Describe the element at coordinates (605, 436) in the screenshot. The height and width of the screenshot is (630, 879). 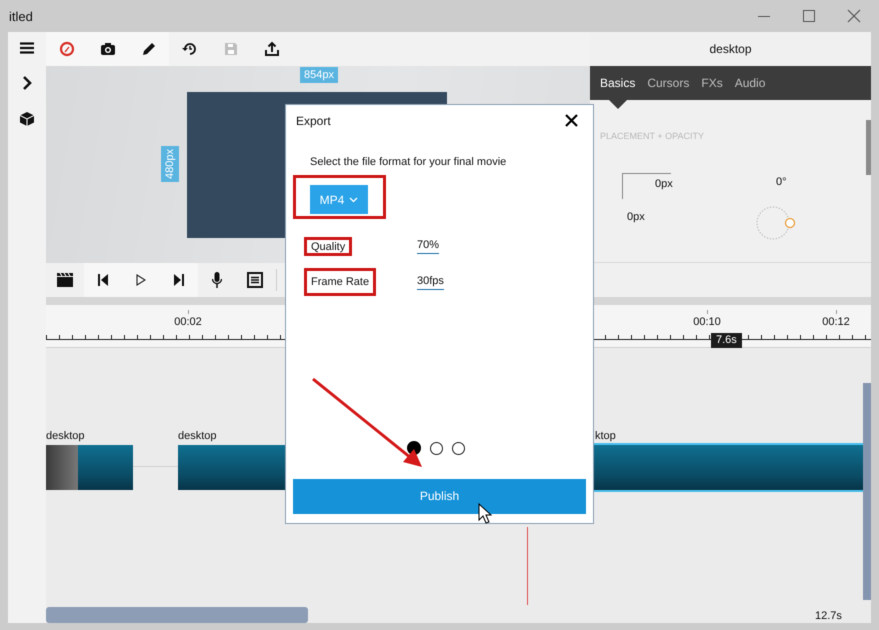
I see `clip-label: ktop` at that location.